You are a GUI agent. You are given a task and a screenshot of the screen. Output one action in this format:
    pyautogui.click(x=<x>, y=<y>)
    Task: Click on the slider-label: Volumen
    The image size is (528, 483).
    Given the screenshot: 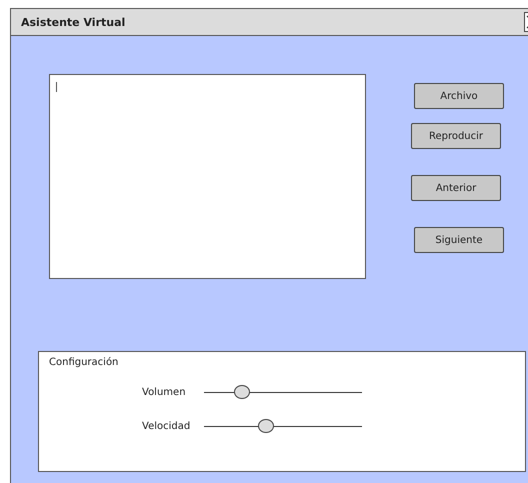 What is the action you would take?
    pyautogui.click(x=164, y=392)
    